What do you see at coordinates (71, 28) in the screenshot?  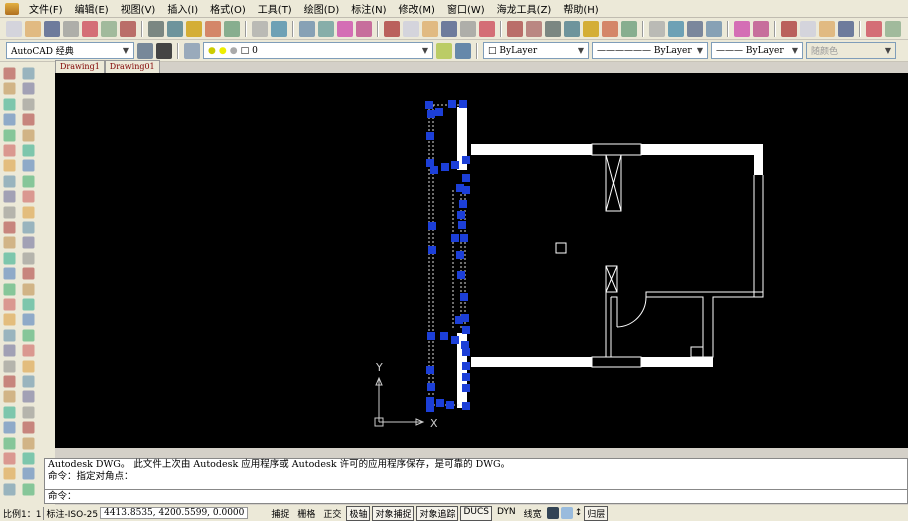 I see `plot-icon` at bounding box center [71, 28].